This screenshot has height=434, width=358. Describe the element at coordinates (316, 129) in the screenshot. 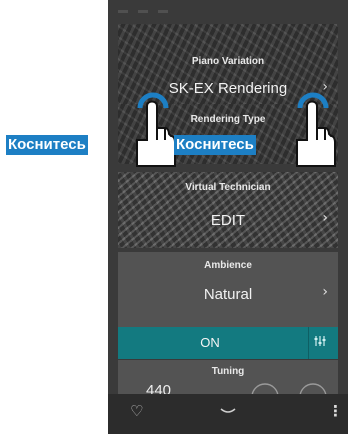

I see `hand-tap-icon` at that location.